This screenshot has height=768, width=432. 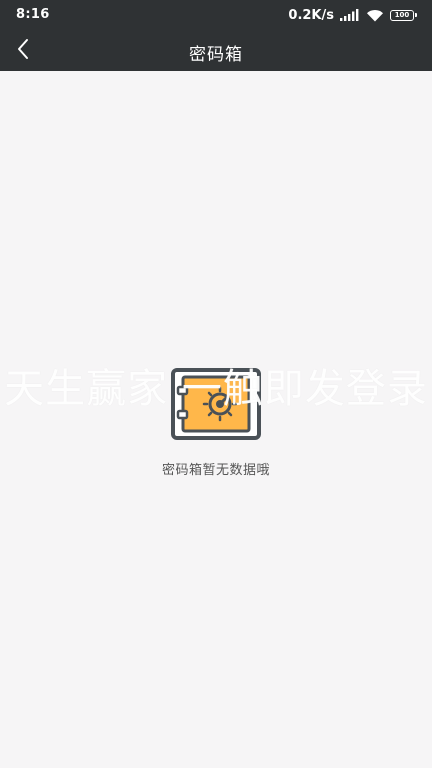 What do you see at coordinates (216, 404) in the screenshot?
I see `safe-icon` at bounding box center [216, 404].